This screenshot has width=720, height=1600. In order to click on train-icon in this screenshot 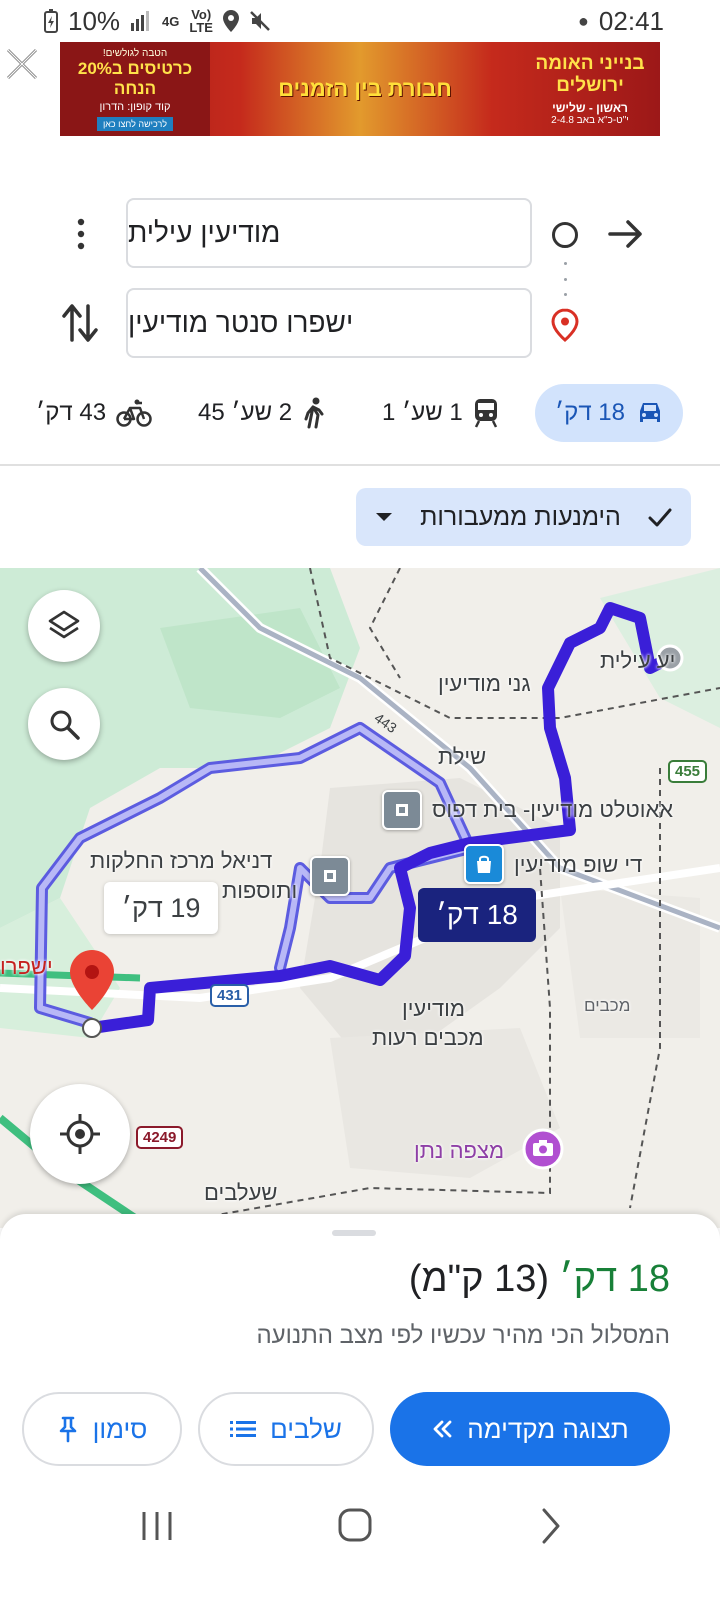, I will do `click(485, 413)`.